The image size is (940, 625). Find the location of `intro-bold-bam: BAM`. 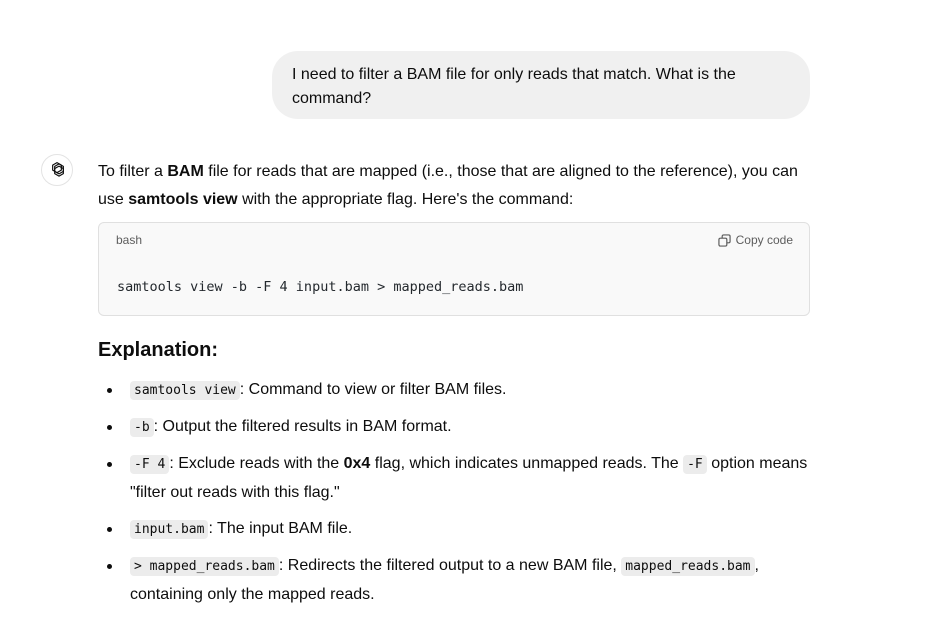

intro-bold-bam: BAM is located at coordinates (185, 171).